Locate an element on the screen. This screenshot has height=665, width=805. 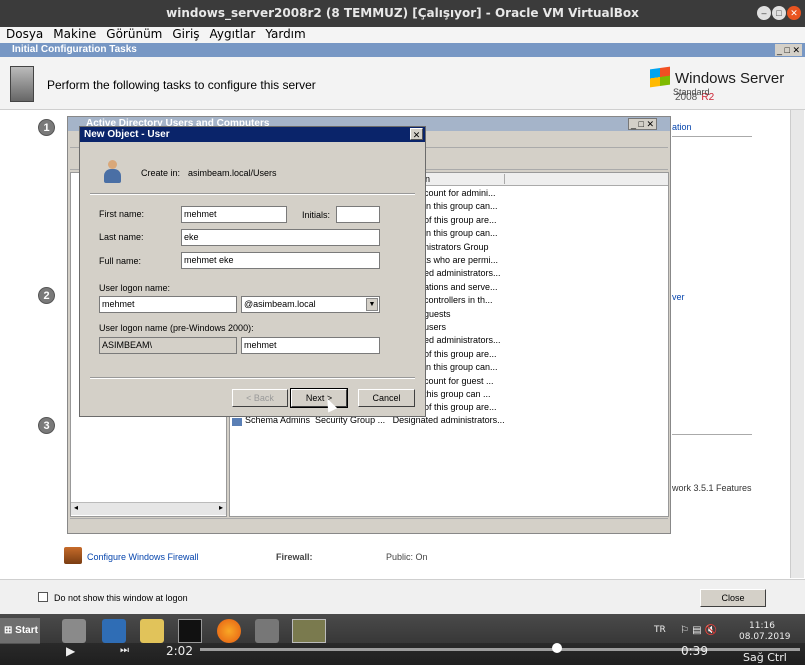
right-link-1: ation is located at coordinates (682, 127).